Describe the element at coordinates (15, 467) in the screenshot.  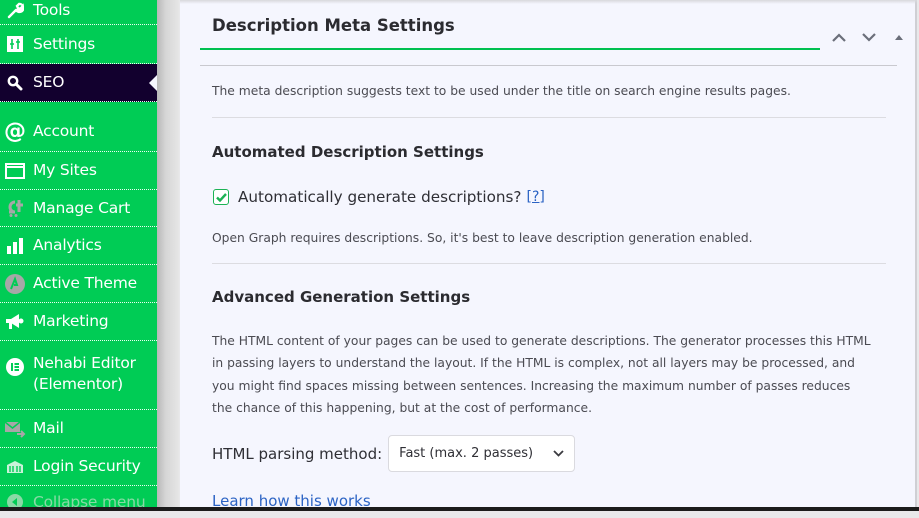
I see `security-icon` at that location.